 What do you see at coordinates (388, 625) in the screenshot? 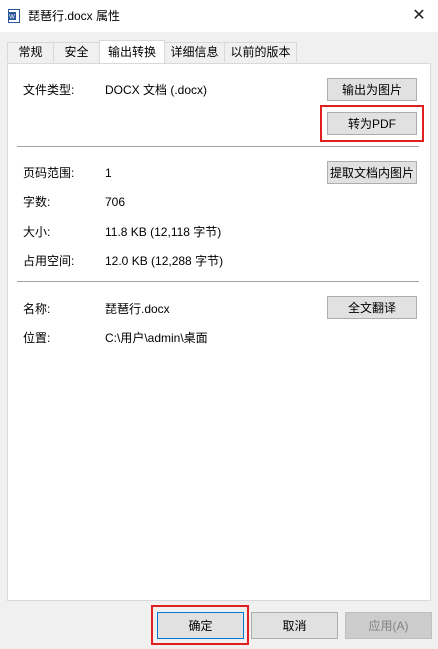
I see `apply-button: 应用(A)` at bounding box center [388, 625].